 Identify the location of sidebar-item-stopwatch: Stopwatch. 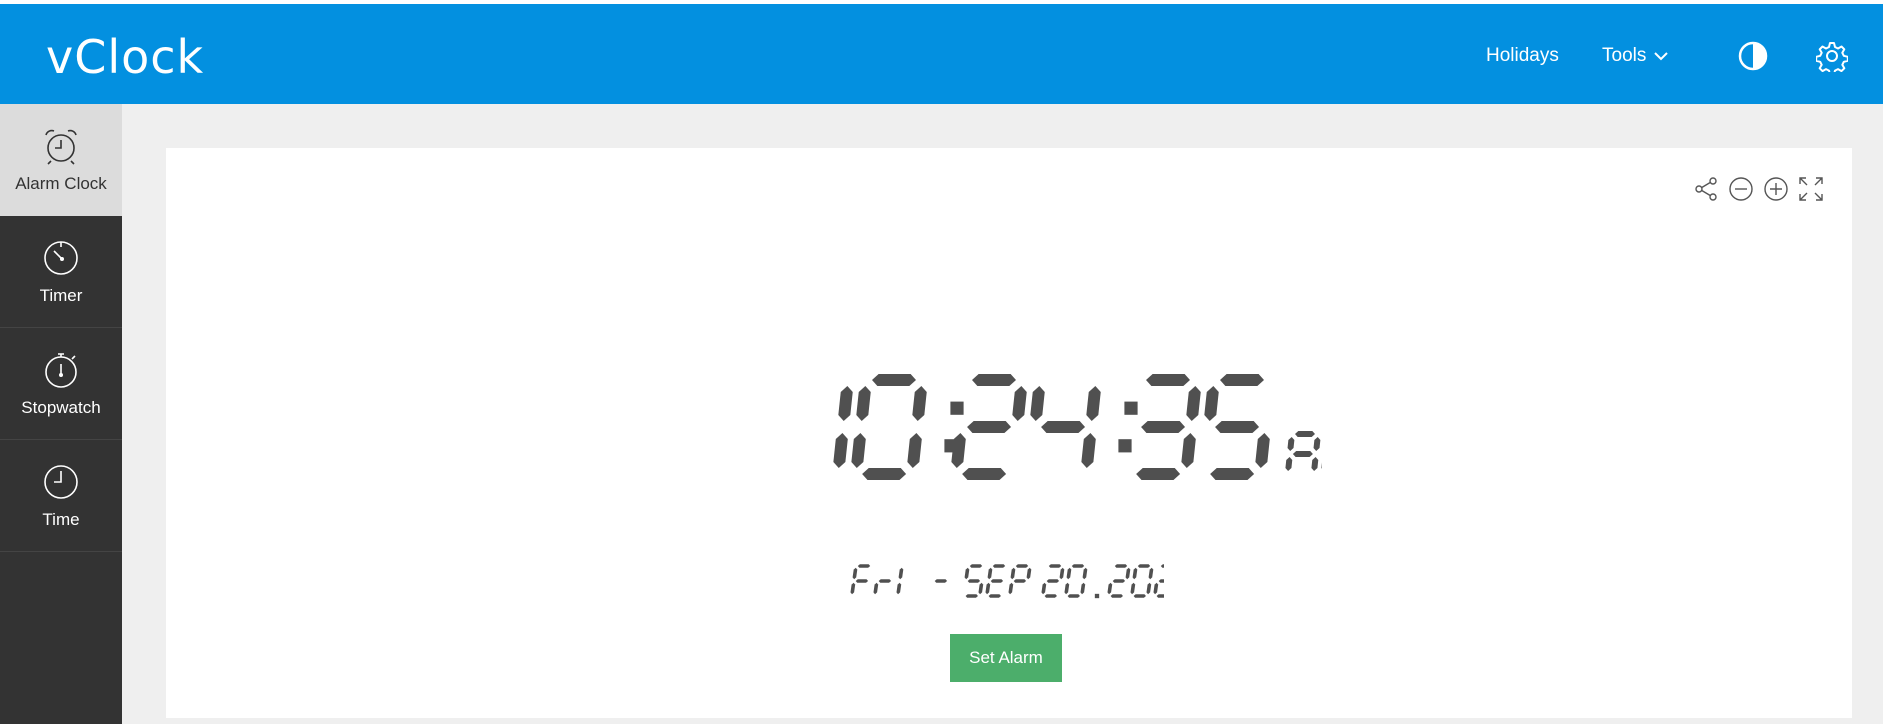
(61, 384).